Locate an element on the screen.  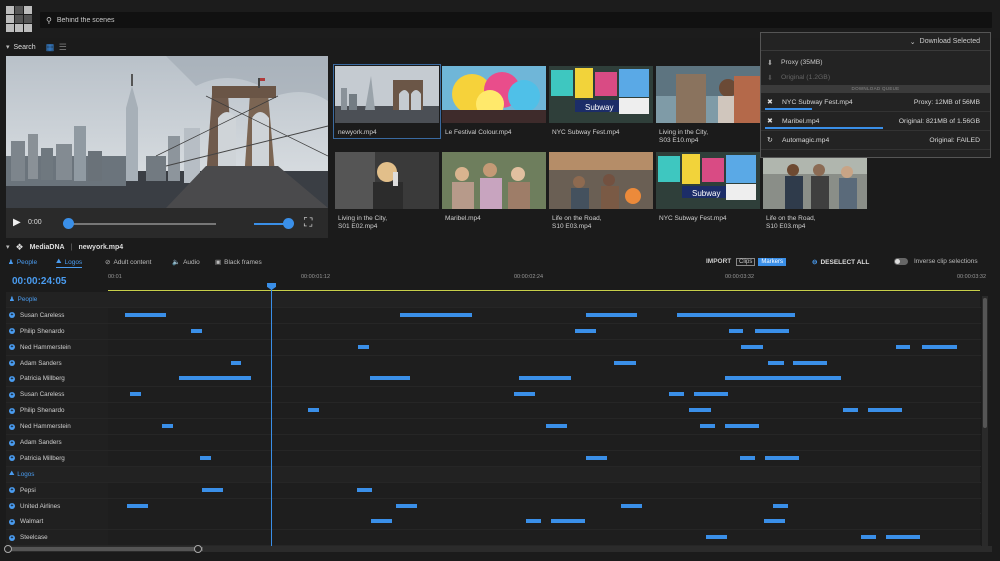
clips-toggle: Clips is located at coordinates (746, 262).